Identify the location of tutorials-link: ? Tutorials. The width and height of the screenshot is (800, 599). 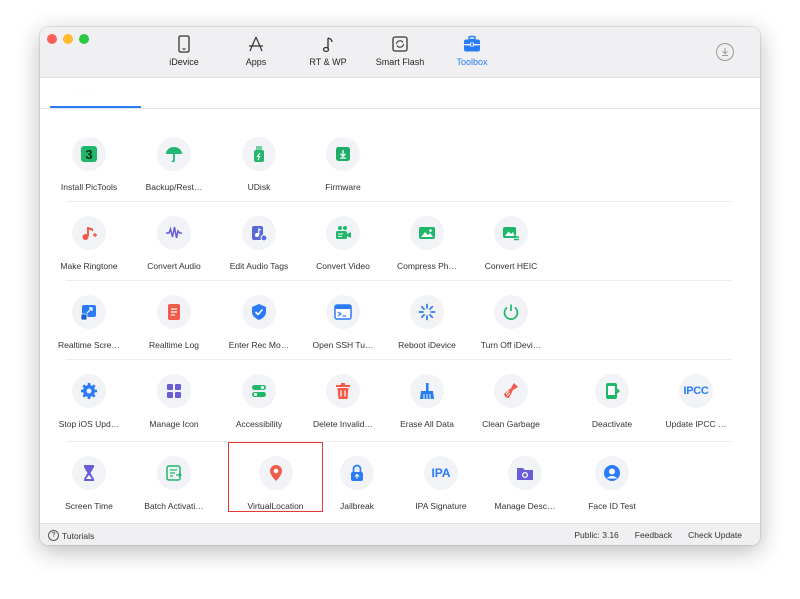
(71, 535).